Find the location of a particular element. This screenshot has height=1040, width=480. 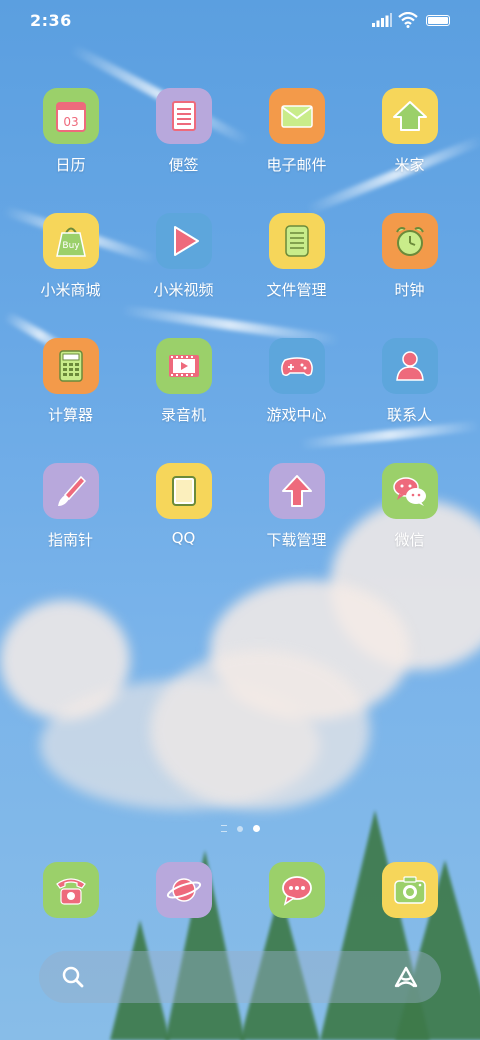

shopping-bag-icon: Buy is located at coordinates (70, 241).